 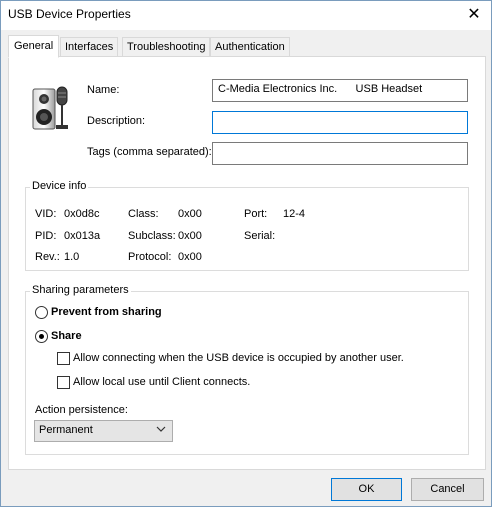 What do you see at coordinates (50, 108) in the screenshot?
I see `usb-headset-speaker-icon` at bounding box center [50, 108].